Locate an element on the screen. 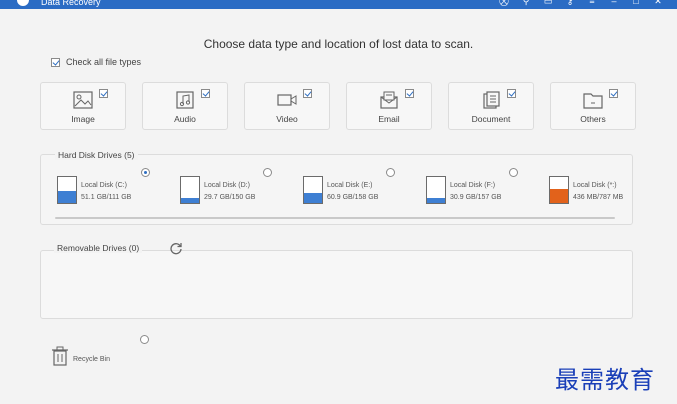 Image resolution: width=677 pixels, height=404 pixels. close-icon: ✕ is located at coordinates (658, 3).